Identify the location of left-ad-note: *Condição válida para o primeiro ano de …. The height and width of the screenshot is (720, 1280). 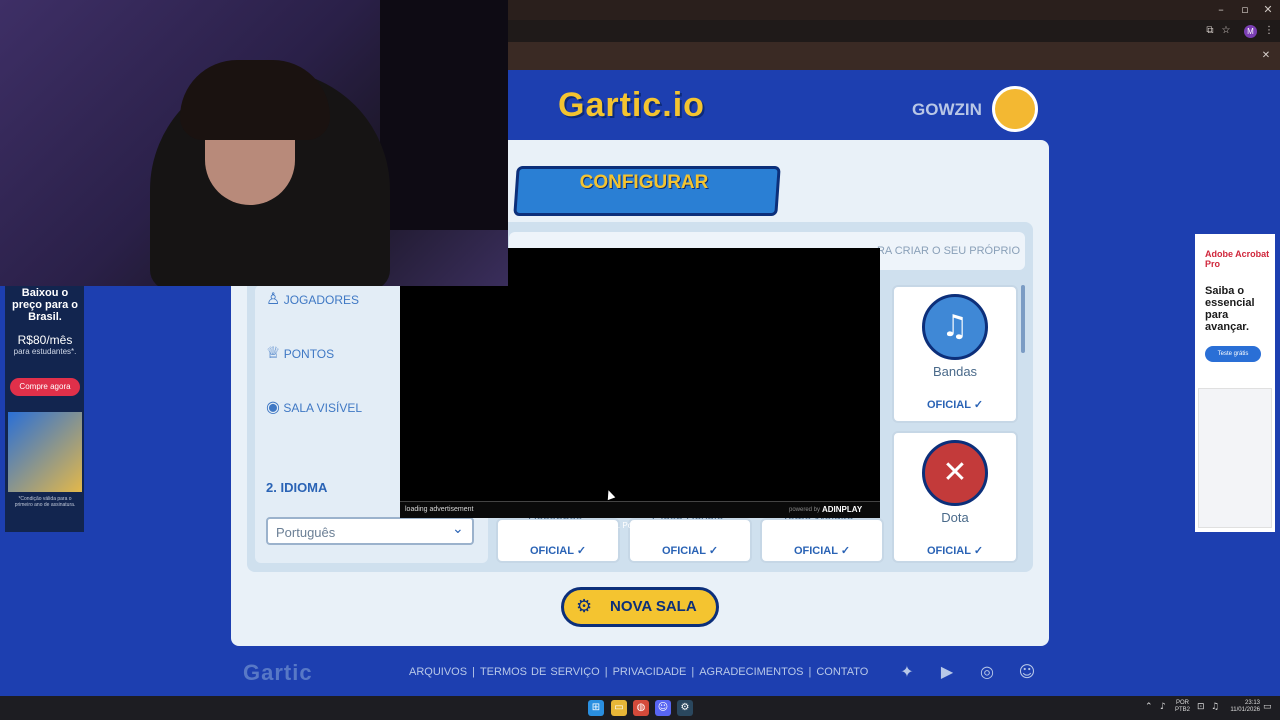
(45, 502).